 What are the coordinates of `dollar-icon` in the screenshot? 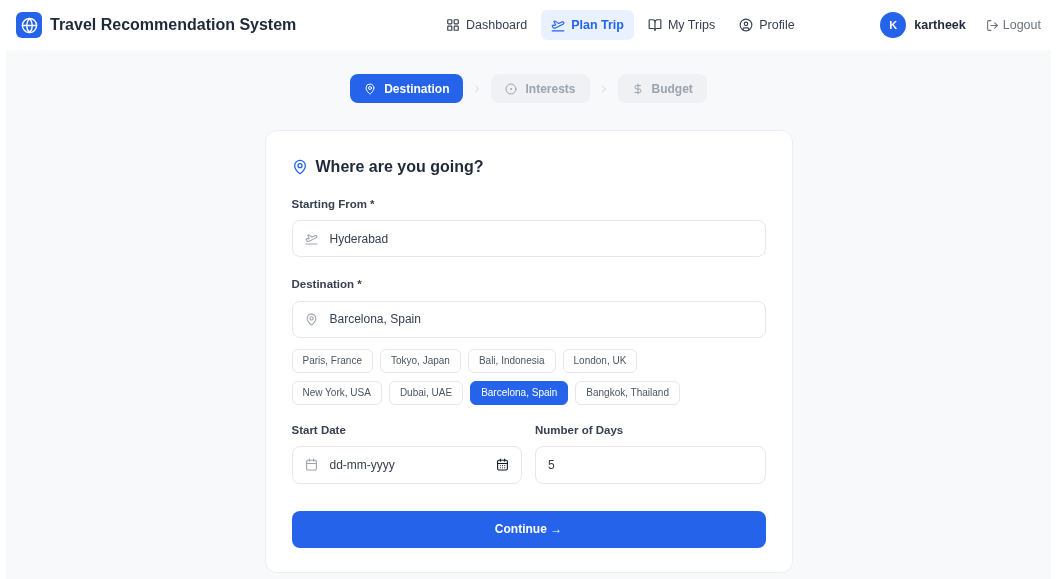 It's located at (637, 88).